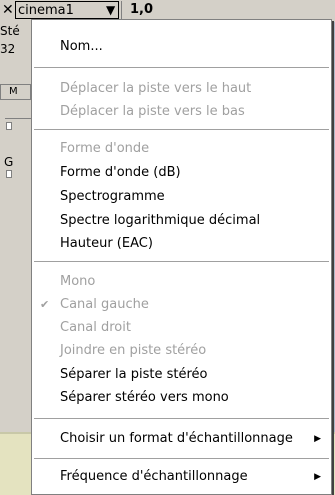 The height and width of the screenshot is (495, 335). Describe the element at coordinates (111, 10) in the screenshot. I see `dropdown-arrow-icon: ▼` at that location.